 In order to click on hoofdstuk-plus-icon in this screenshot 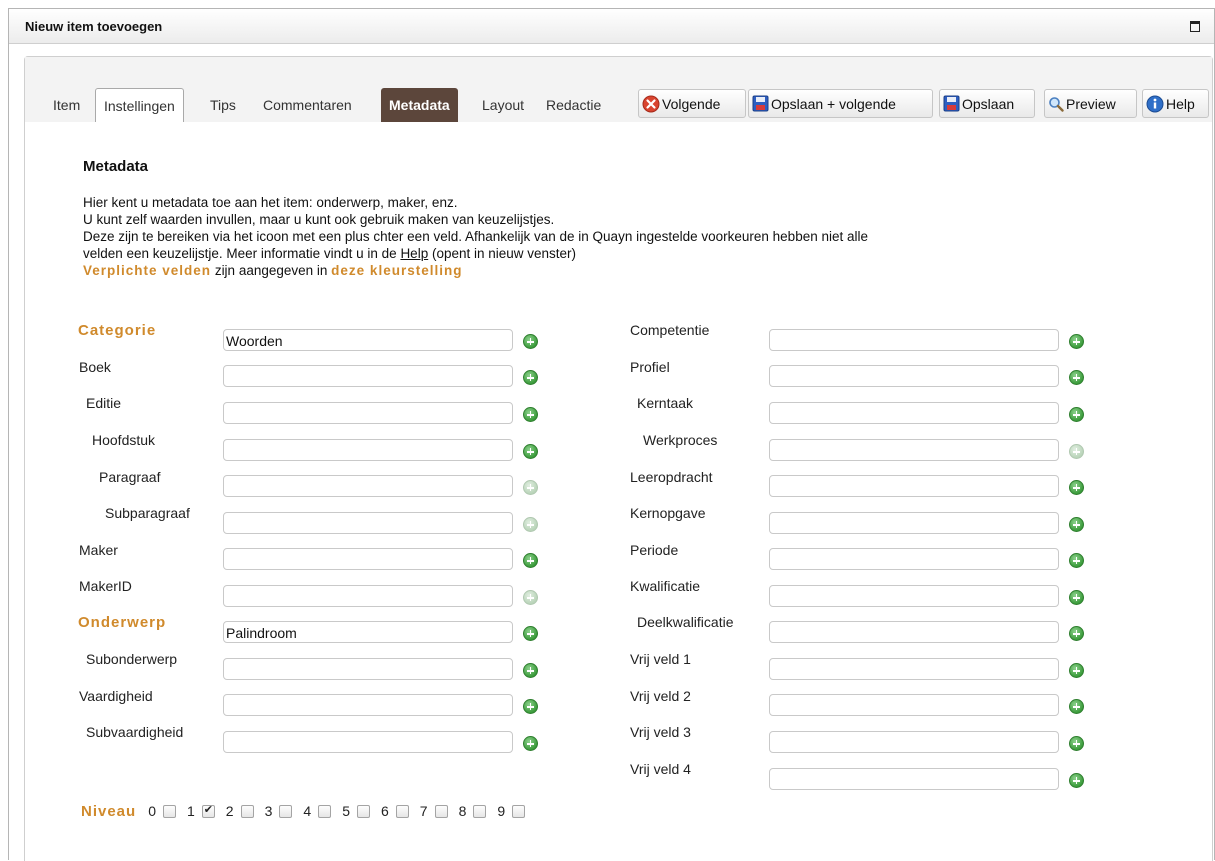, I will do `click(530, 451)`.